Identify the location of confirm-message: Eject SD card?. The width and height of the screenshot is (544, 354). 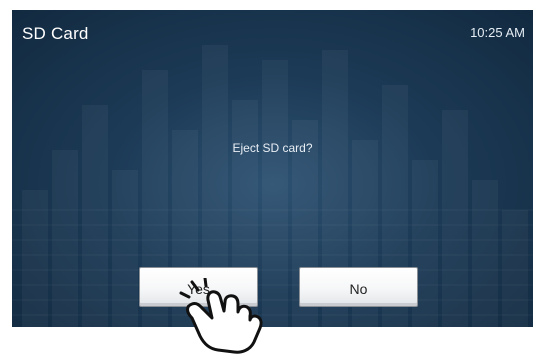
(272, 148).